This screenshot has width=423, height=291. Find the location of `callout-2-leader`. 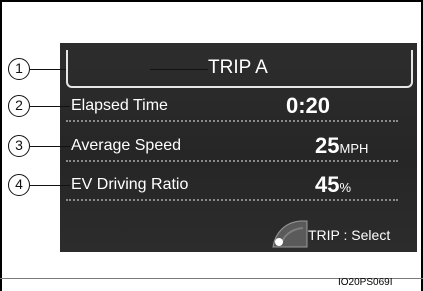

callout-2-leader is located at coordinates (50, 106).